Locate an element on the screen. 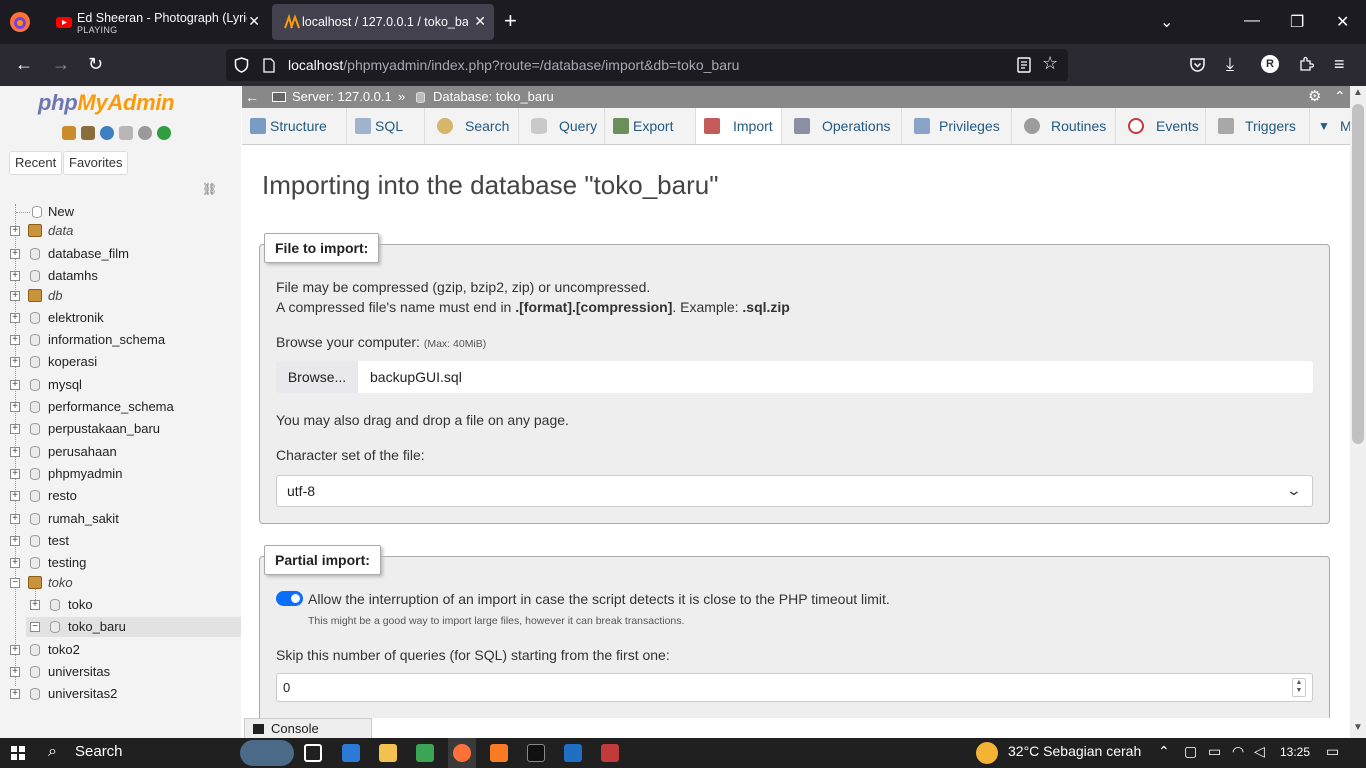  tab-query: Query is located at coordinates (562, 126).